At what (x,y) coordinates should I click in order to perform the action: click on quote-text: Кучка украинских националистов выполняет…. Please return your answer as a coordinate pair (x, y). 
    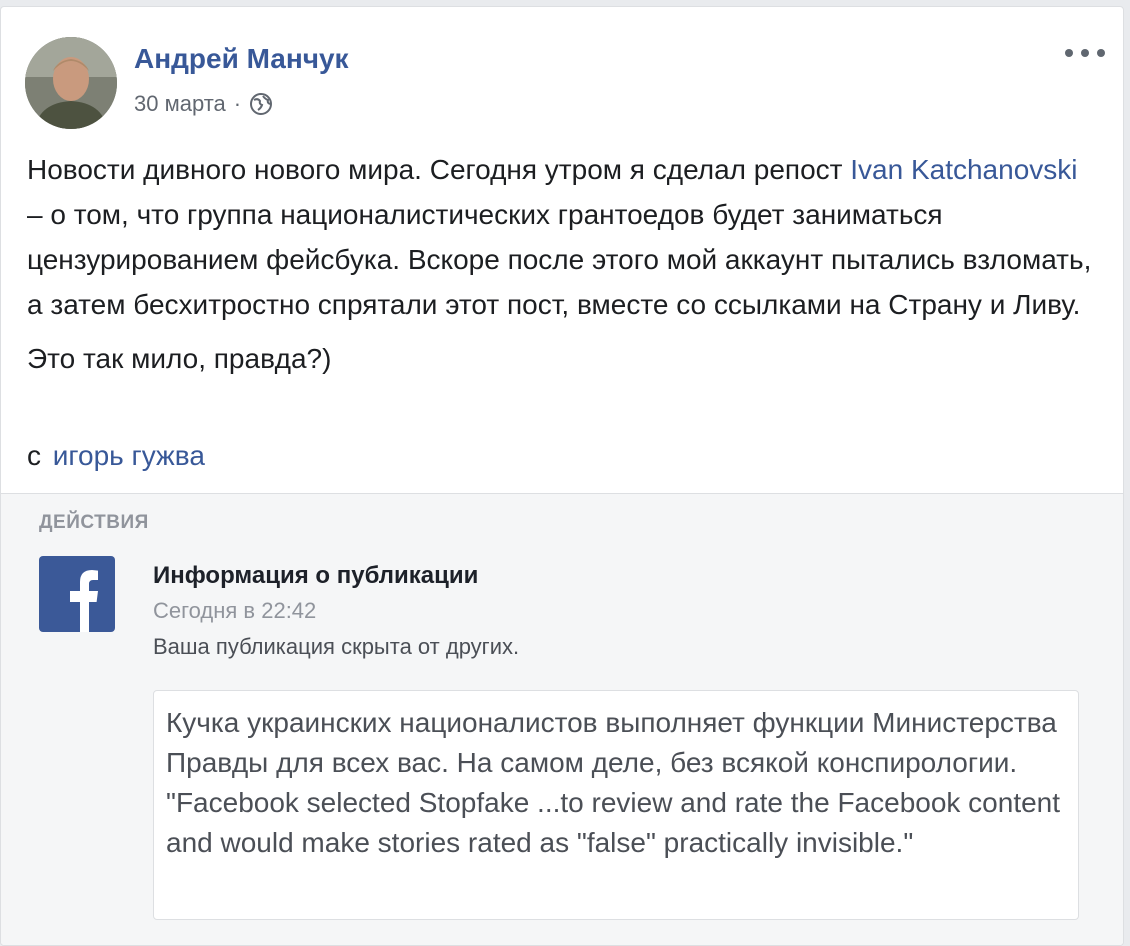
    Looking at the image, I should click on (613, 782).